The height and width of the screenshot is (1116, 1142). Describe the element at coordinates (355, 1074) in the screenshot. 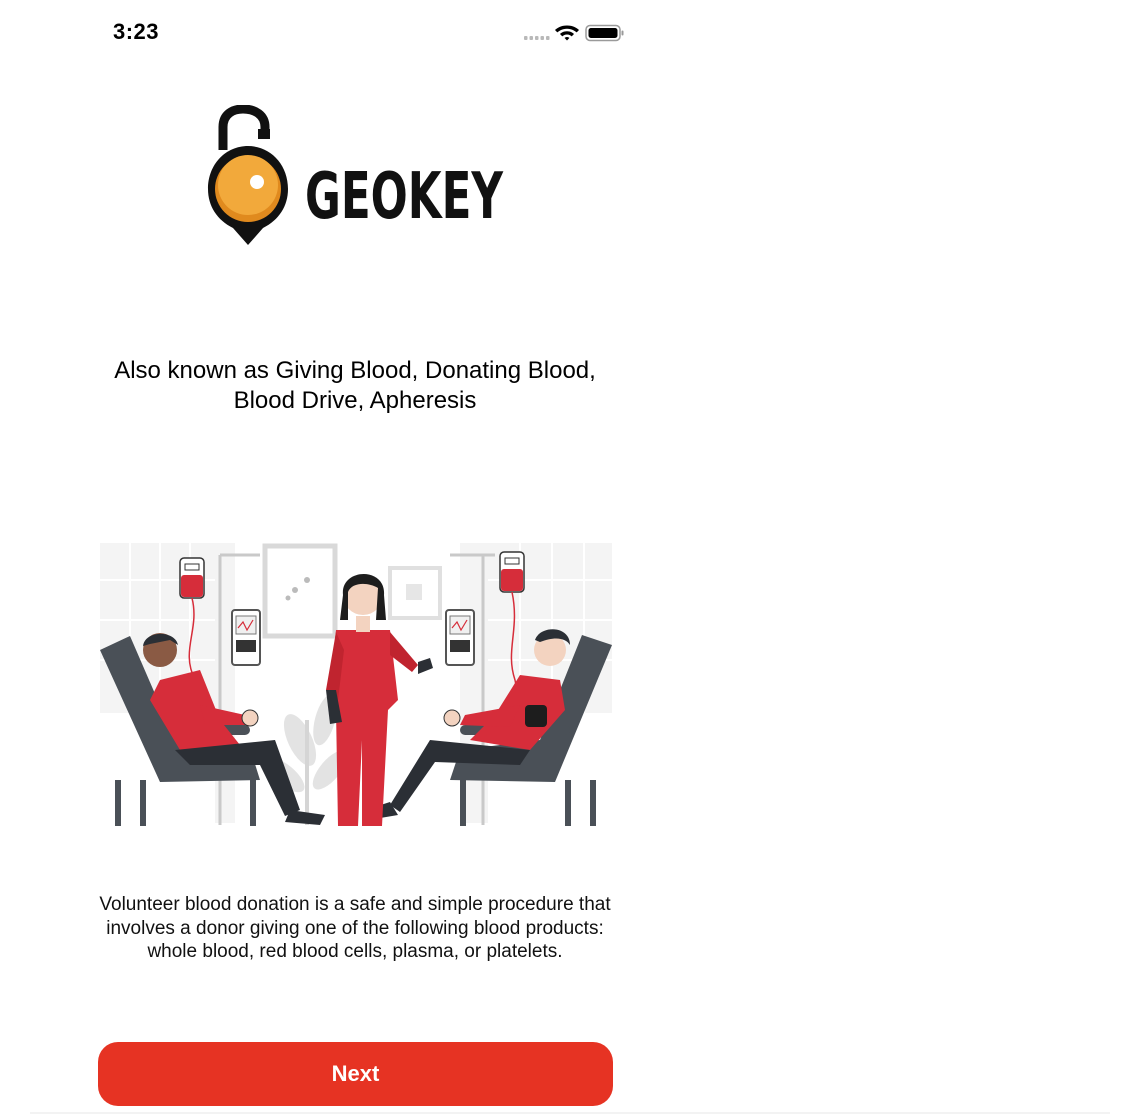

I see `next-button: Next` at that location.